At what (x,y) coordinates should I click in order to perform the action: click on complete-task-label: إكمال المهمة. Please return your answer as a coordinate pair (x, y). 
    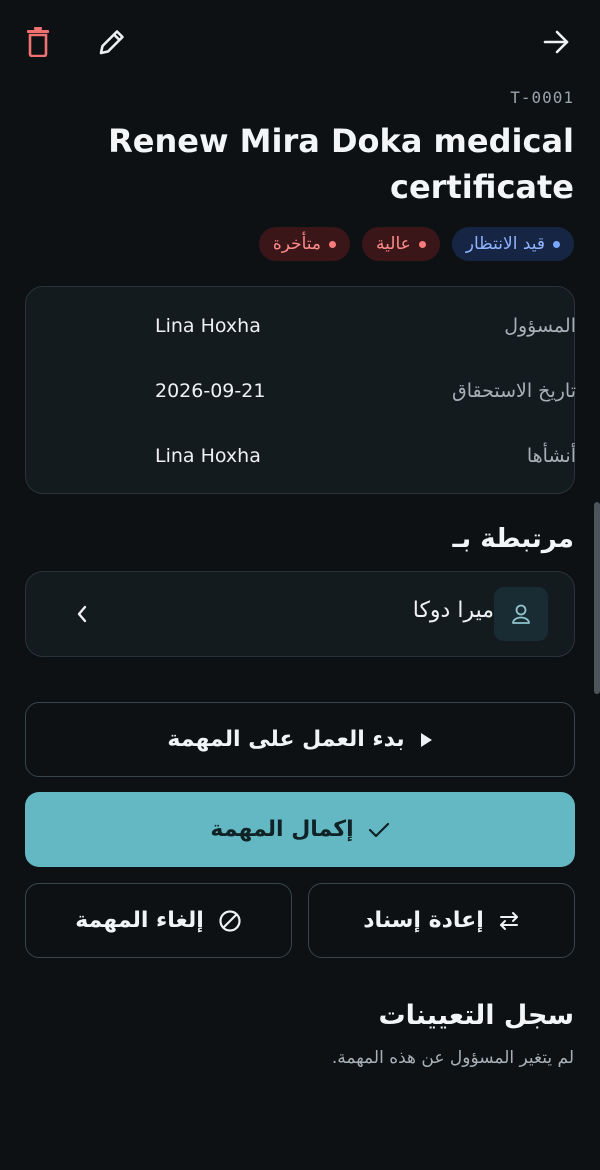
    Looking at the image, I should click on (282, 829).